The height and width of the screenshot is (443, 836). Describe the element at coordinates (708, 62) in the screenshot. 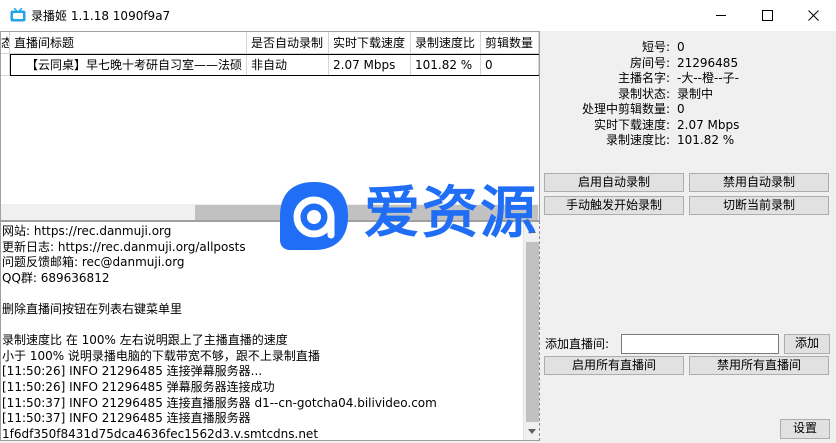

I see `info-value: 21296485` at that location.